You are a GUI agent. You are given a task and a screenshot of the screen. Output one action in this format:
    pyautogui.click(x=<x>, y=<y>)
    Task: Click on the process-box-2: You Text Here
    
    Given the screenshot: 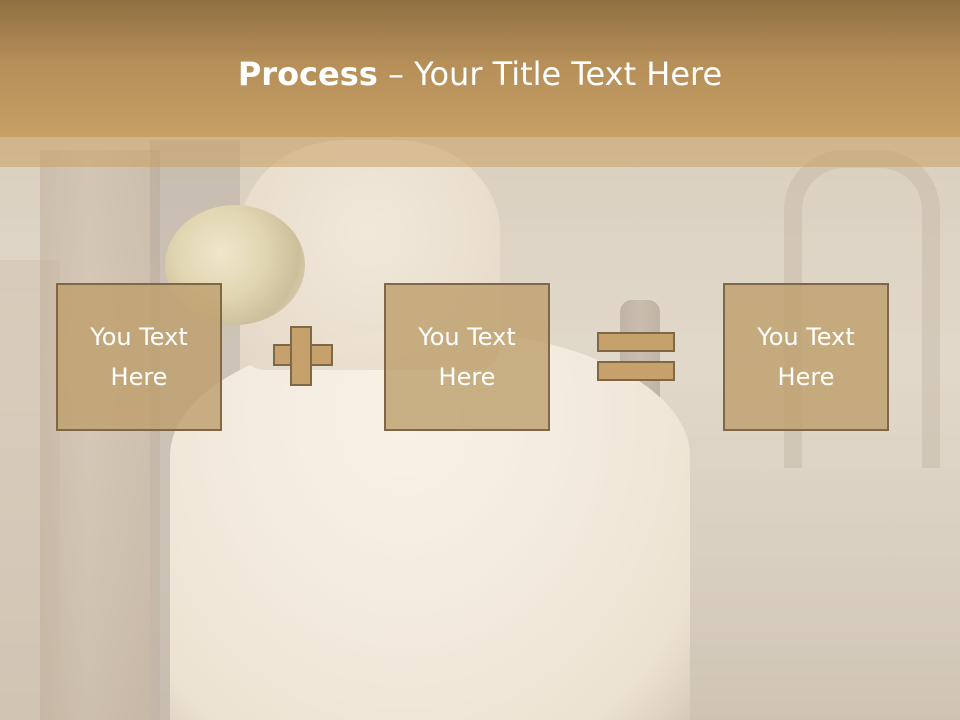 What is the action you would take?
    pyautogui.click(x=467, y=357)
    